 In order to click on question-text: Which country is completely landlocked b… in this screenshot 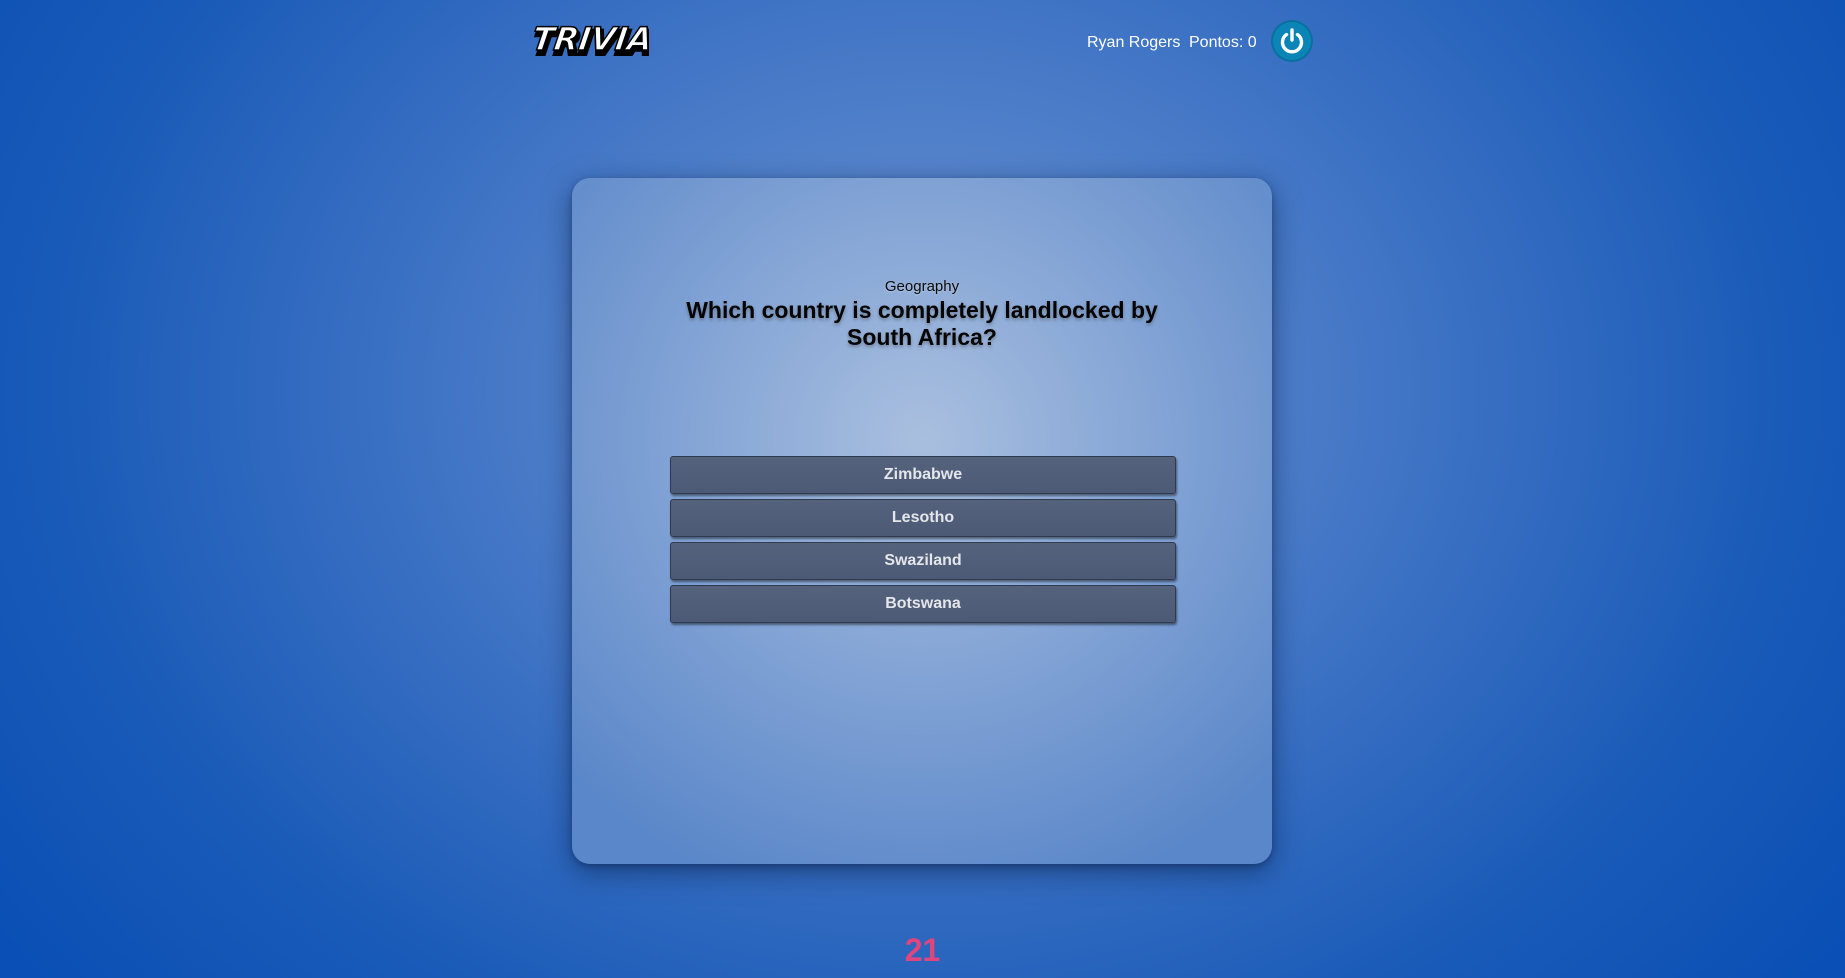, I will do `click(922, 323)`.